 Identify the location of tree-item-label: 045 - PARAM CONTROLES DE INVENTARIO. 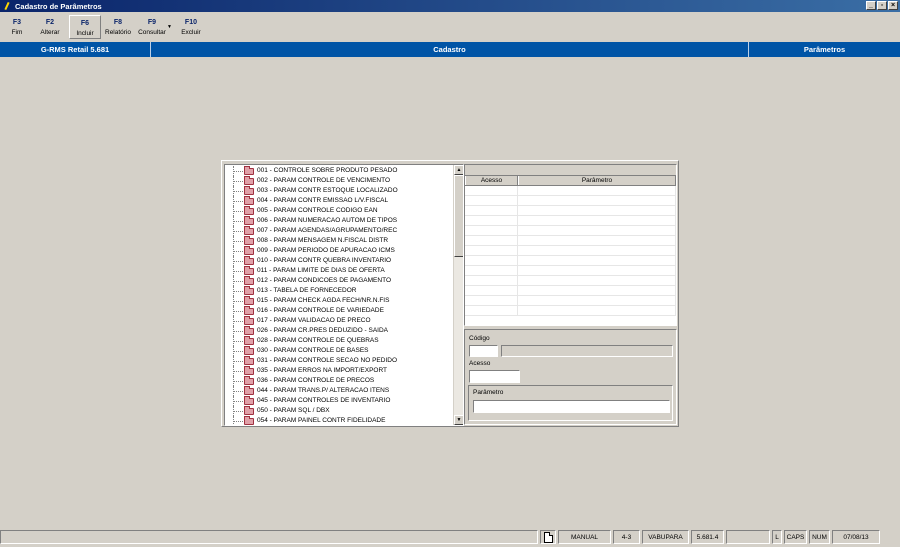
(324, 400).